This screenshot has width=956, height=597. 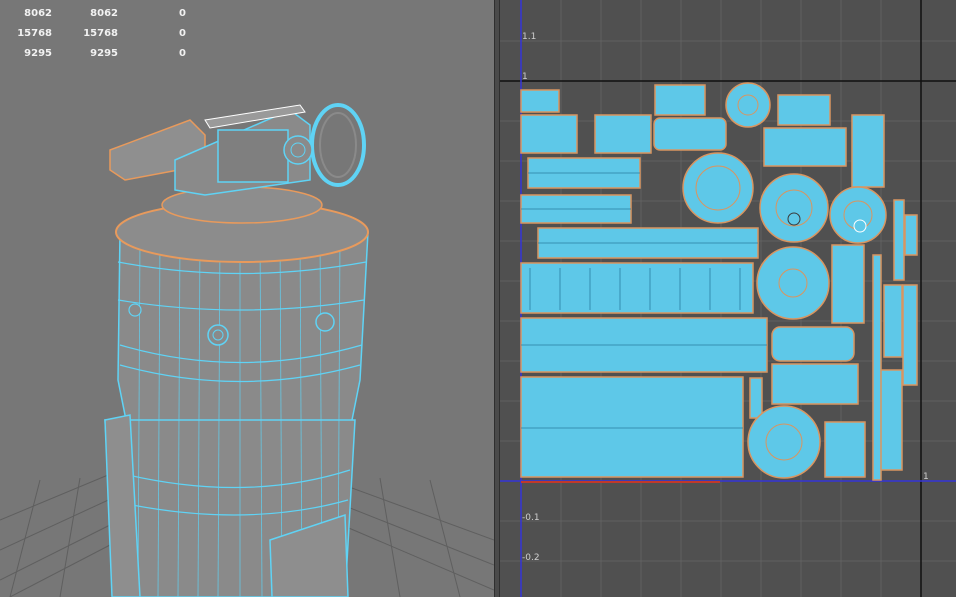 I want to click on uv-small-island, so click(x=794, y=219).